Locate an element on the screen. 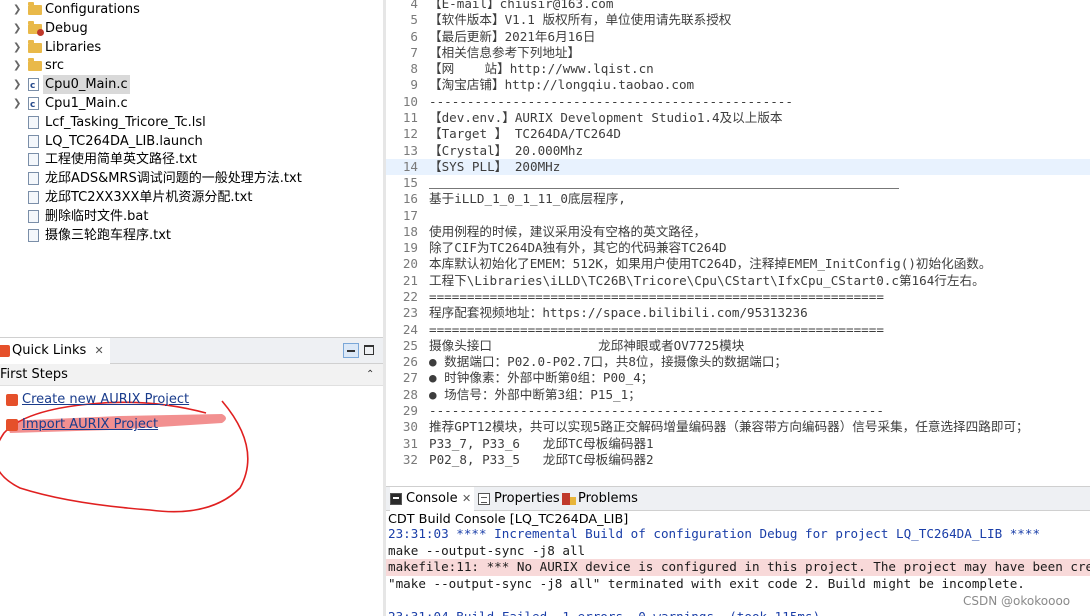 The image size is (1090, 616). code-line: 13 【Crystal】 20.000Mhz is located at coordinates (738, 151).